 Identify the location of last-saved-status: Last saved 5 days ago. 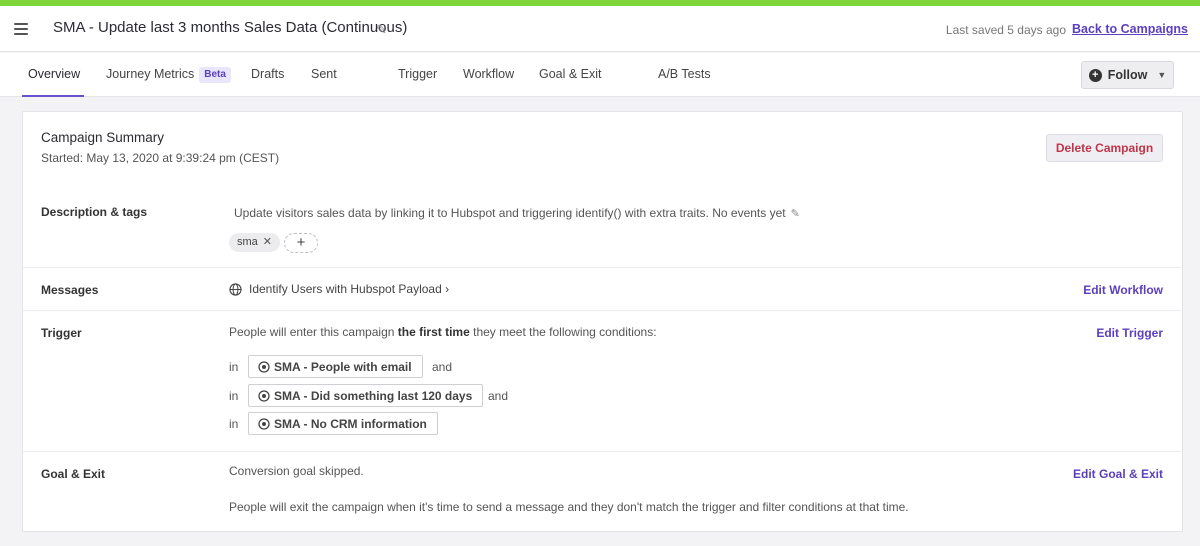
(1005, 30).